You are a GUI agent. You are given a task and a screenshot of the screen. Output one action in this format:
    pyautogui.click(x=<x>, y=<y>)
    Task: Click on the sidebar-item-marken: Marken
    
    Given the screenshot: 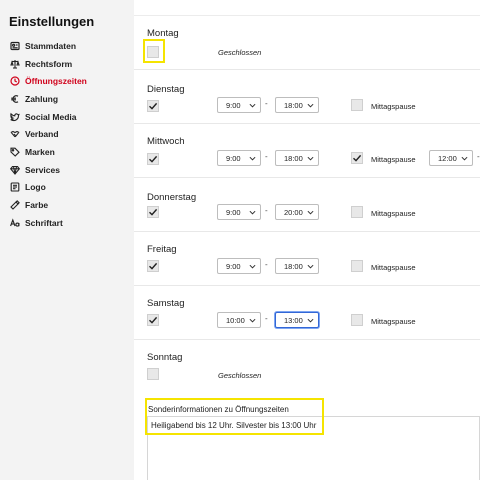 What is the action you would take?
    pyautogui.click(x=48, y=152)
    